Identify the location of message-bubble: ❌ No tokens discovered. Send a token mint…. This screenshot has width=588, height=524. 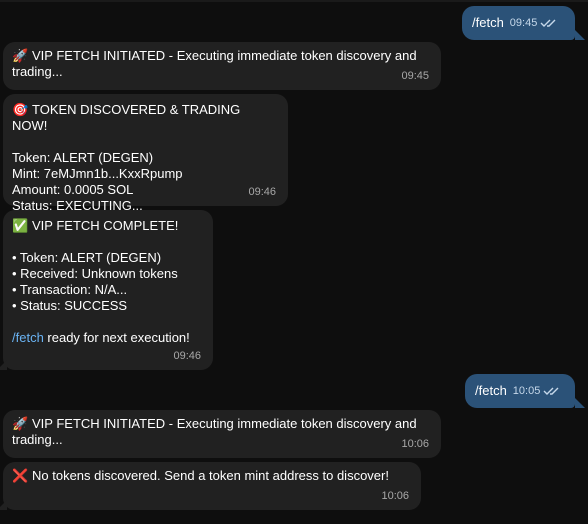
(212, 486).